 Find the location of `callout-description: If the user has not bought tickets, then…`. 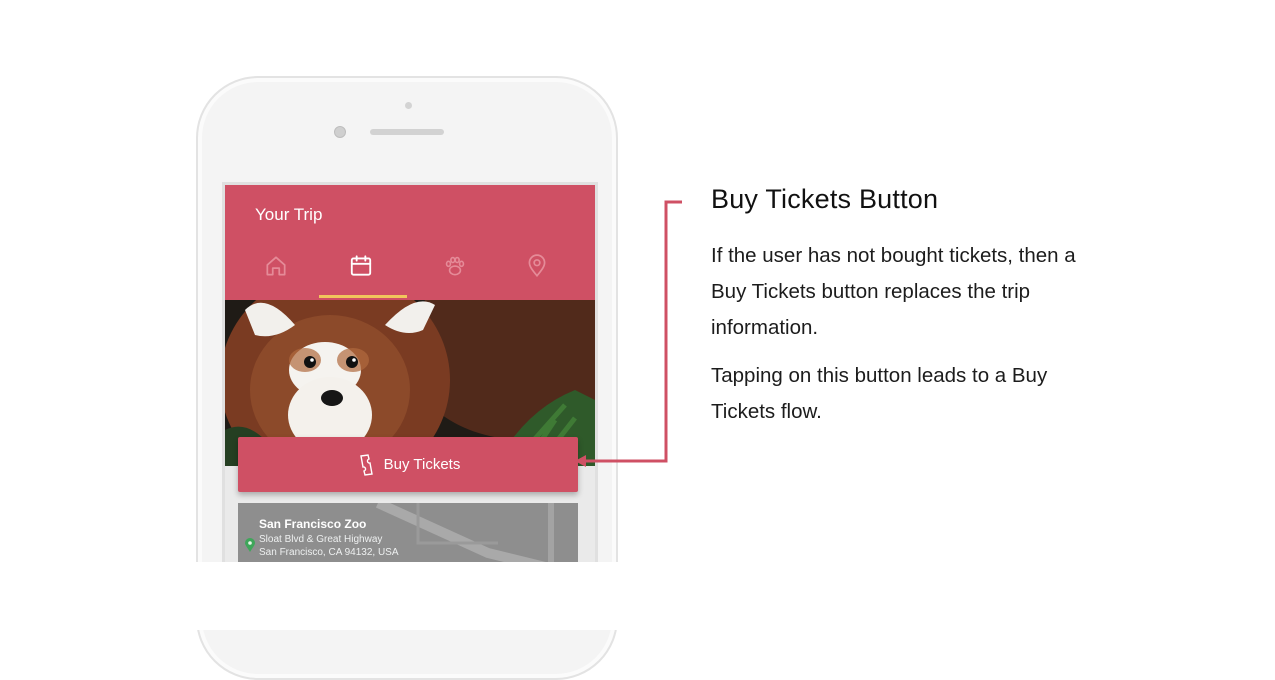

callout-description: If the user has not bought tickets, then… is located at coordinates (893, 291).